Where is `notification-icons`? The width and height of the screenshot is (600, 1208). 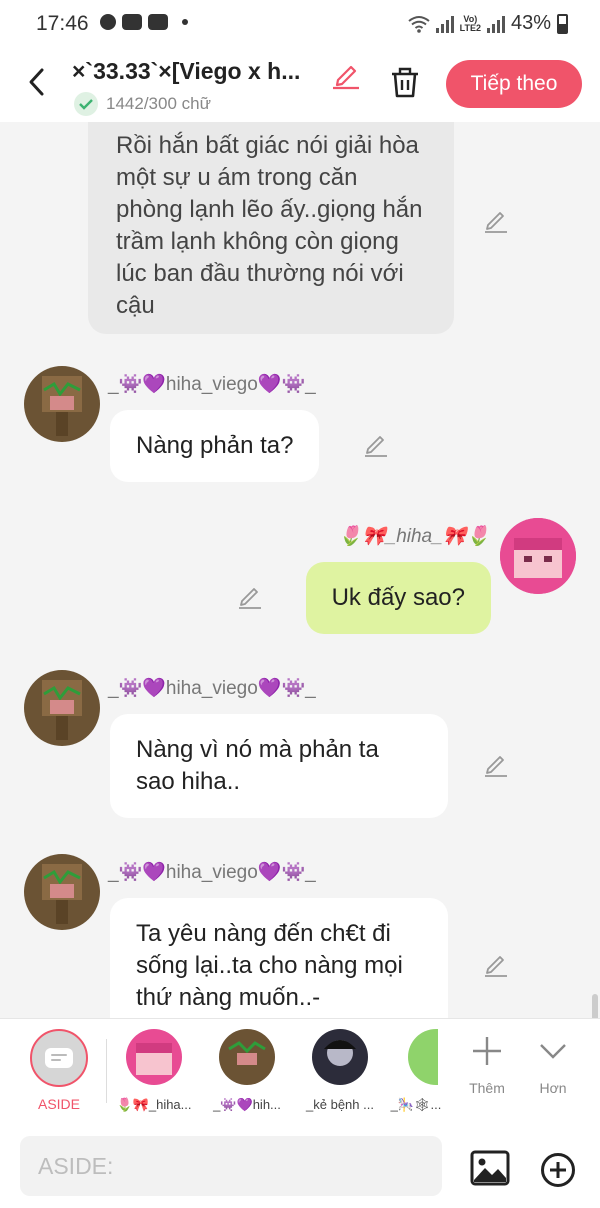
notification-icons is located at coordinates (144, 22).